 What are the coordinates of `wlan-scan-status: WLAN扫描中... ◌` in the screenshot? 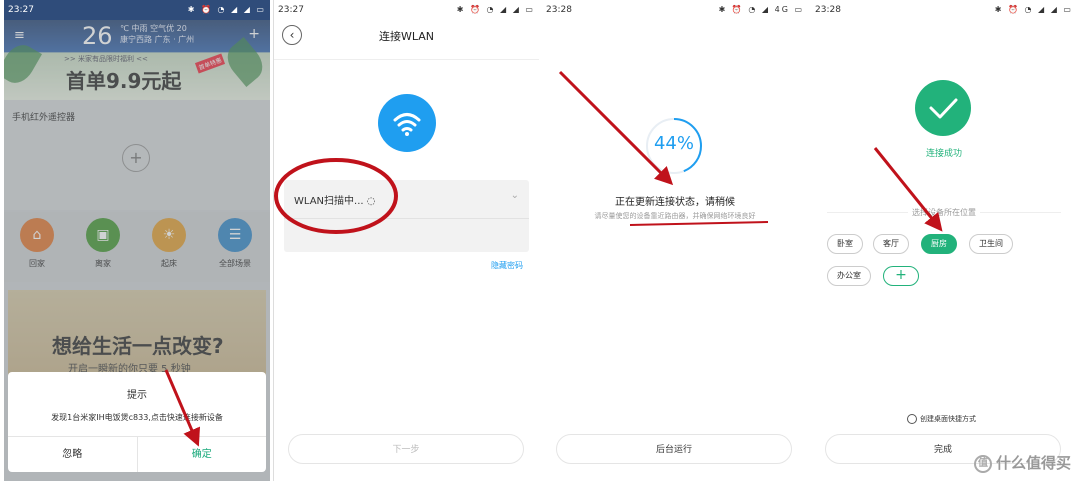 It's located at (334, 199).